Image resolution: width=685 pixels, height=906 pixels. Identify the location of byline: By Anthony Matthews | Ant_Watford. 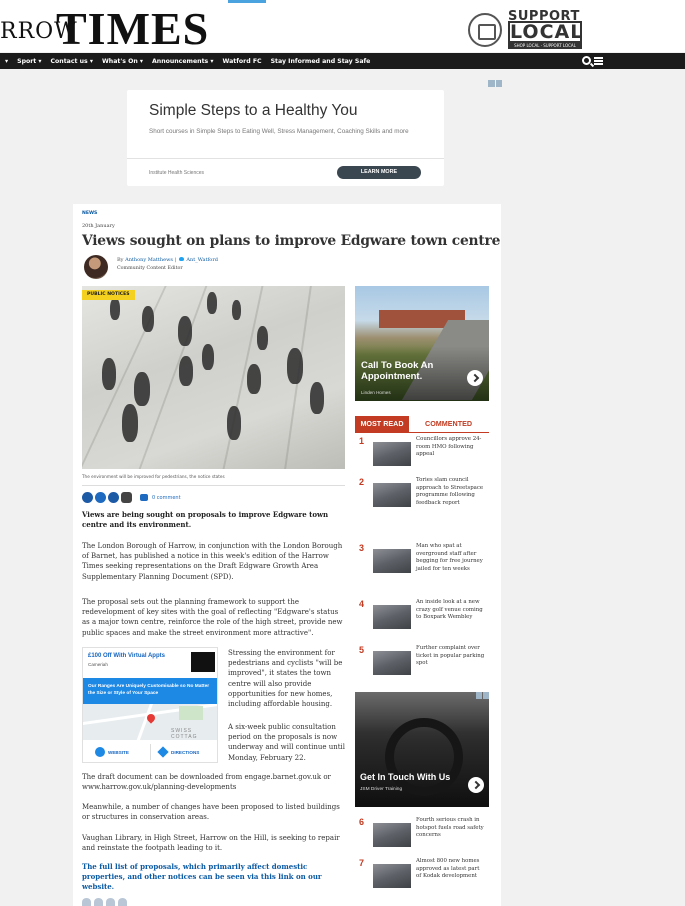
(167, 260).